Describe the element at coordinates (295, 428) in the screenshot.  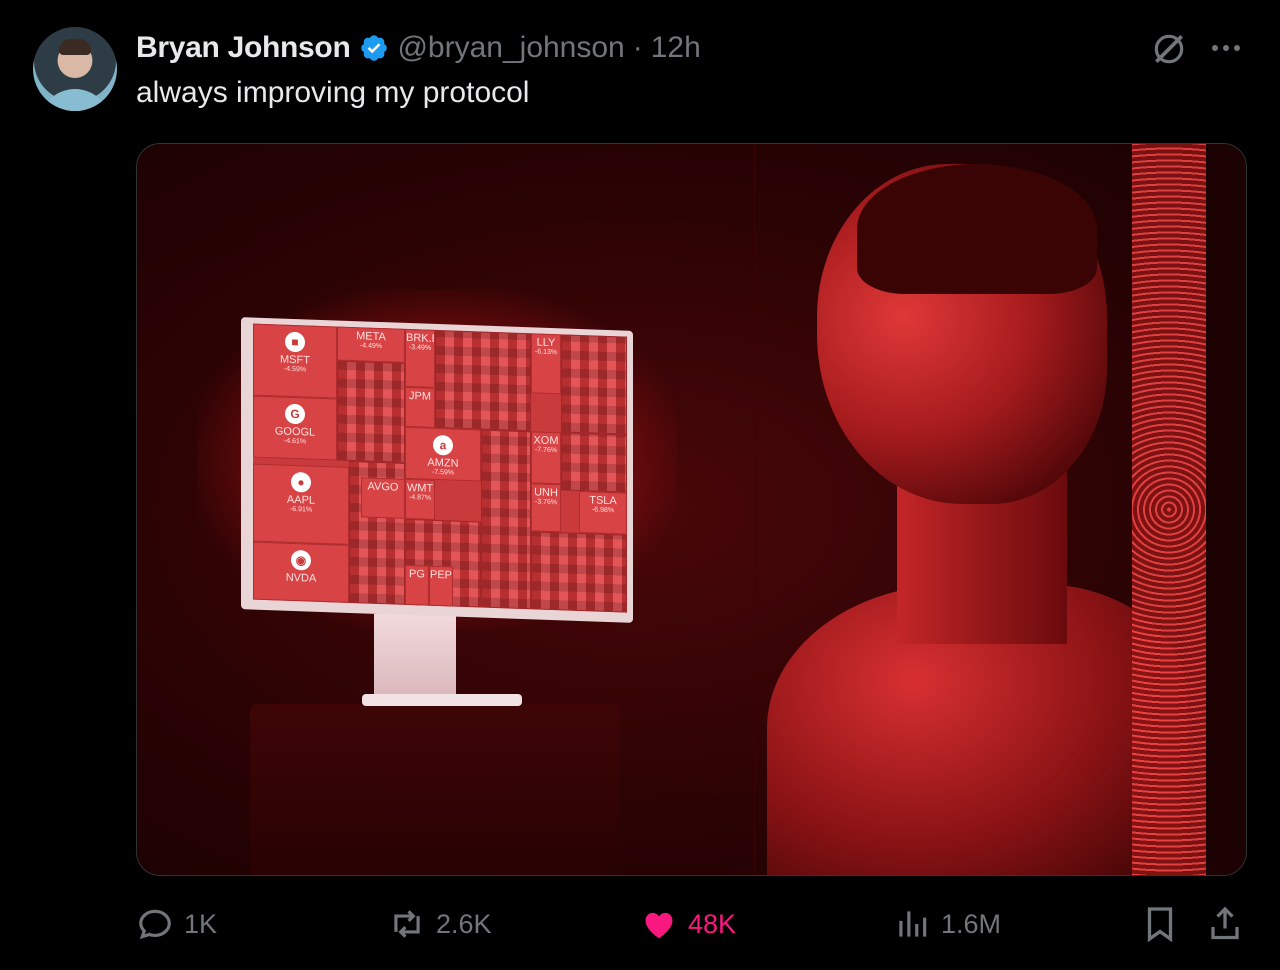
I see `heatmap-tile: G GOOGL -4.61%` at that location.